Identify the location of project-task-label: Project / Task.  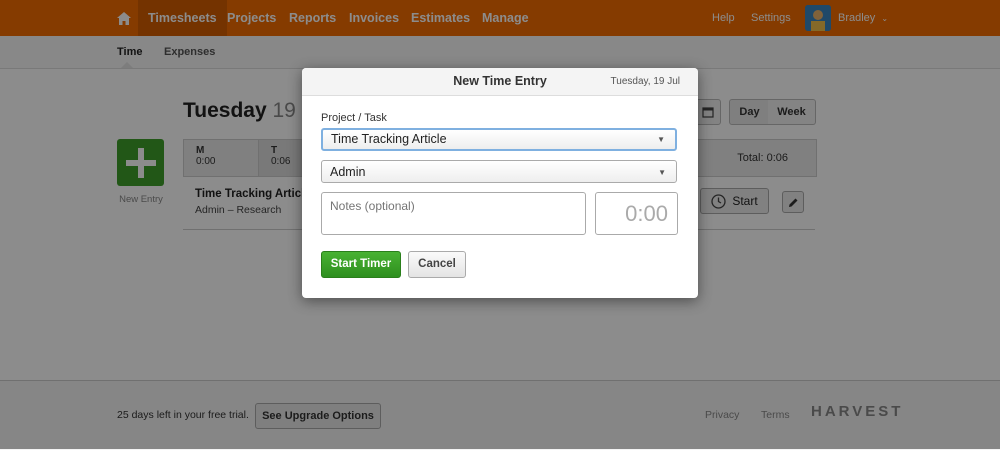
(354, 118).